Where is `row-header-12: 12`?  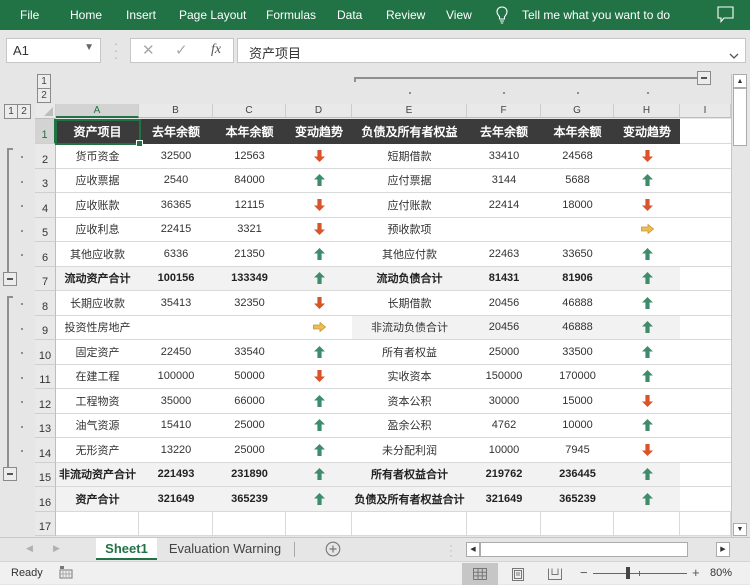 row-header-12: 12 is located at coordinates (45, 401).